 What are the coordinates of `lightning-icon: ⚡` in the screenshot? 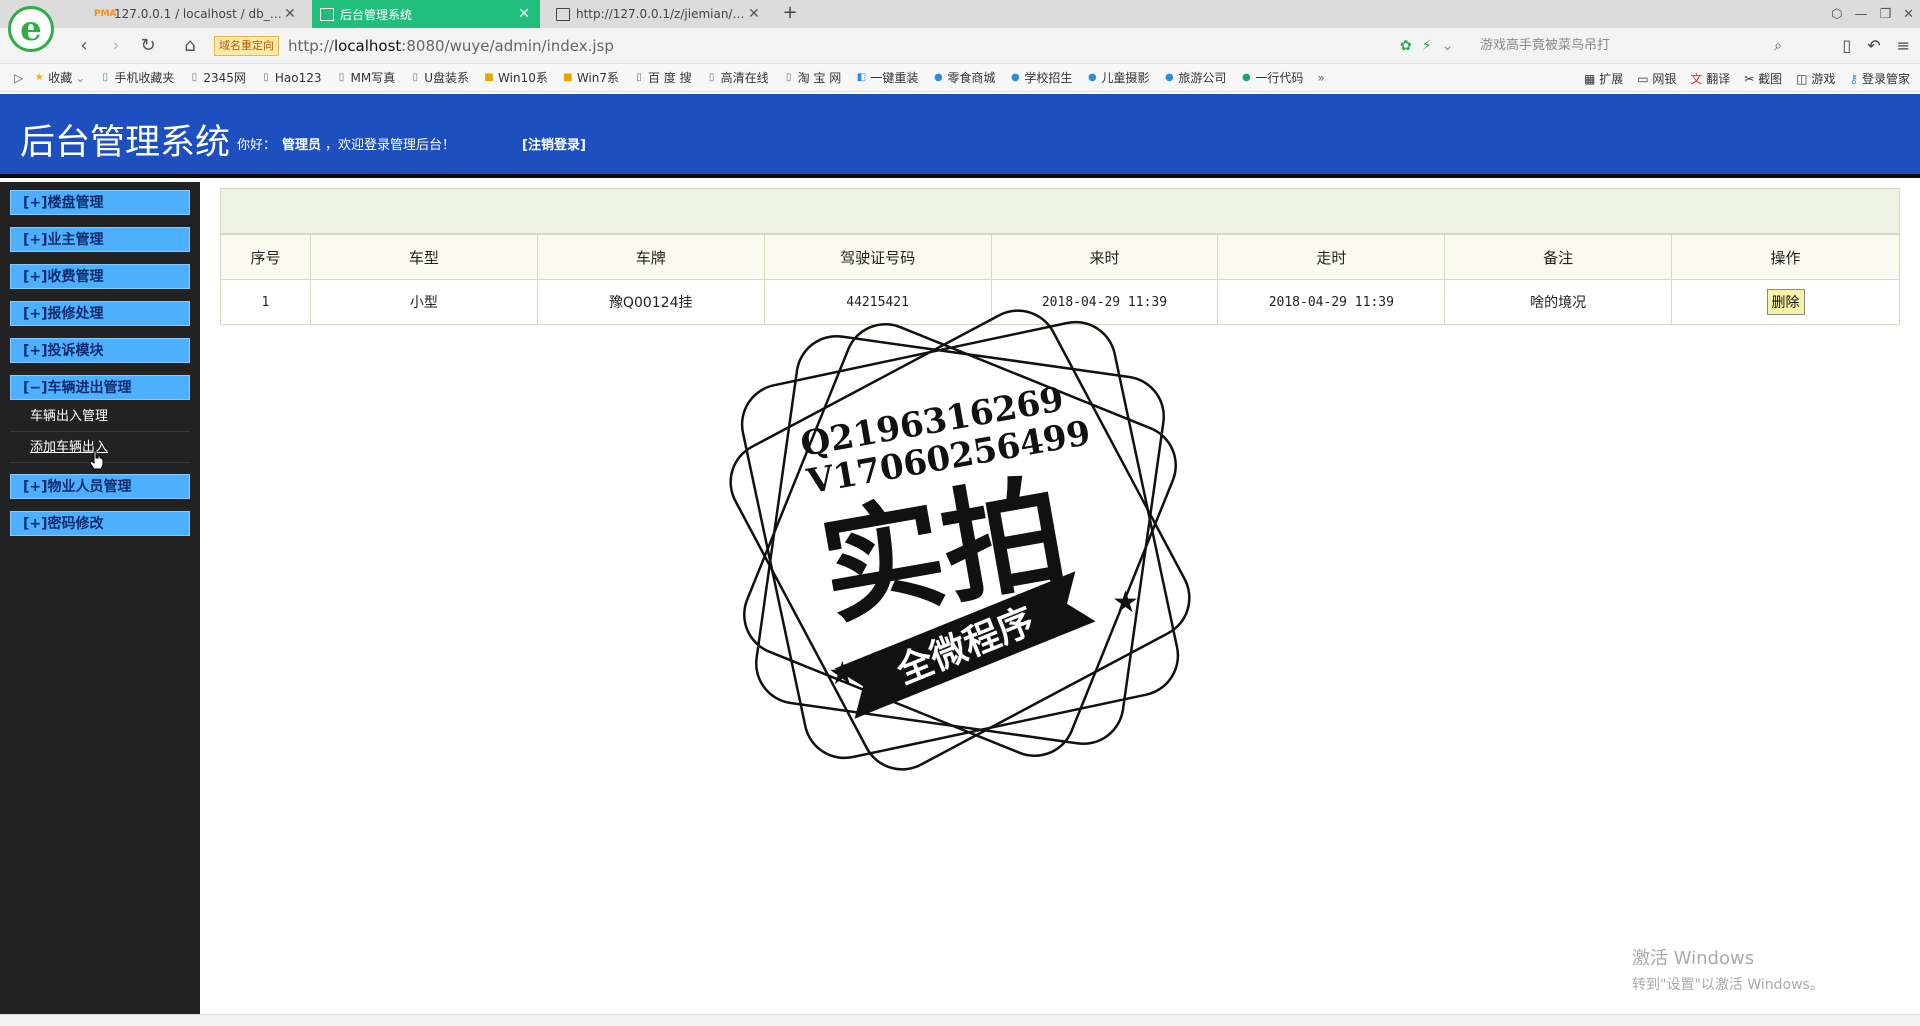 It's located at (1427, 46).